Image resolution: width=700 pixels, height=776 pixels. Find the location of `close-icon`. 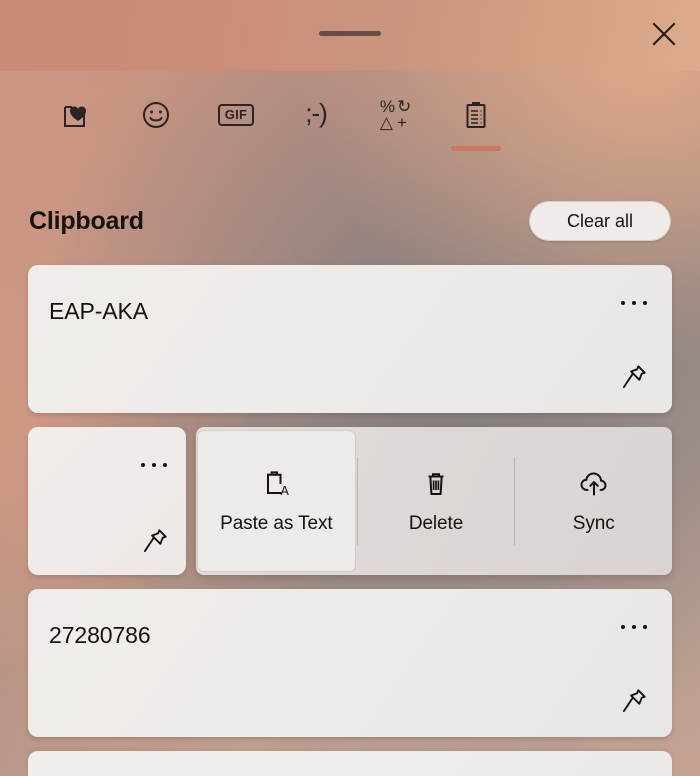

close-icon is located at coordinates (664, 34).